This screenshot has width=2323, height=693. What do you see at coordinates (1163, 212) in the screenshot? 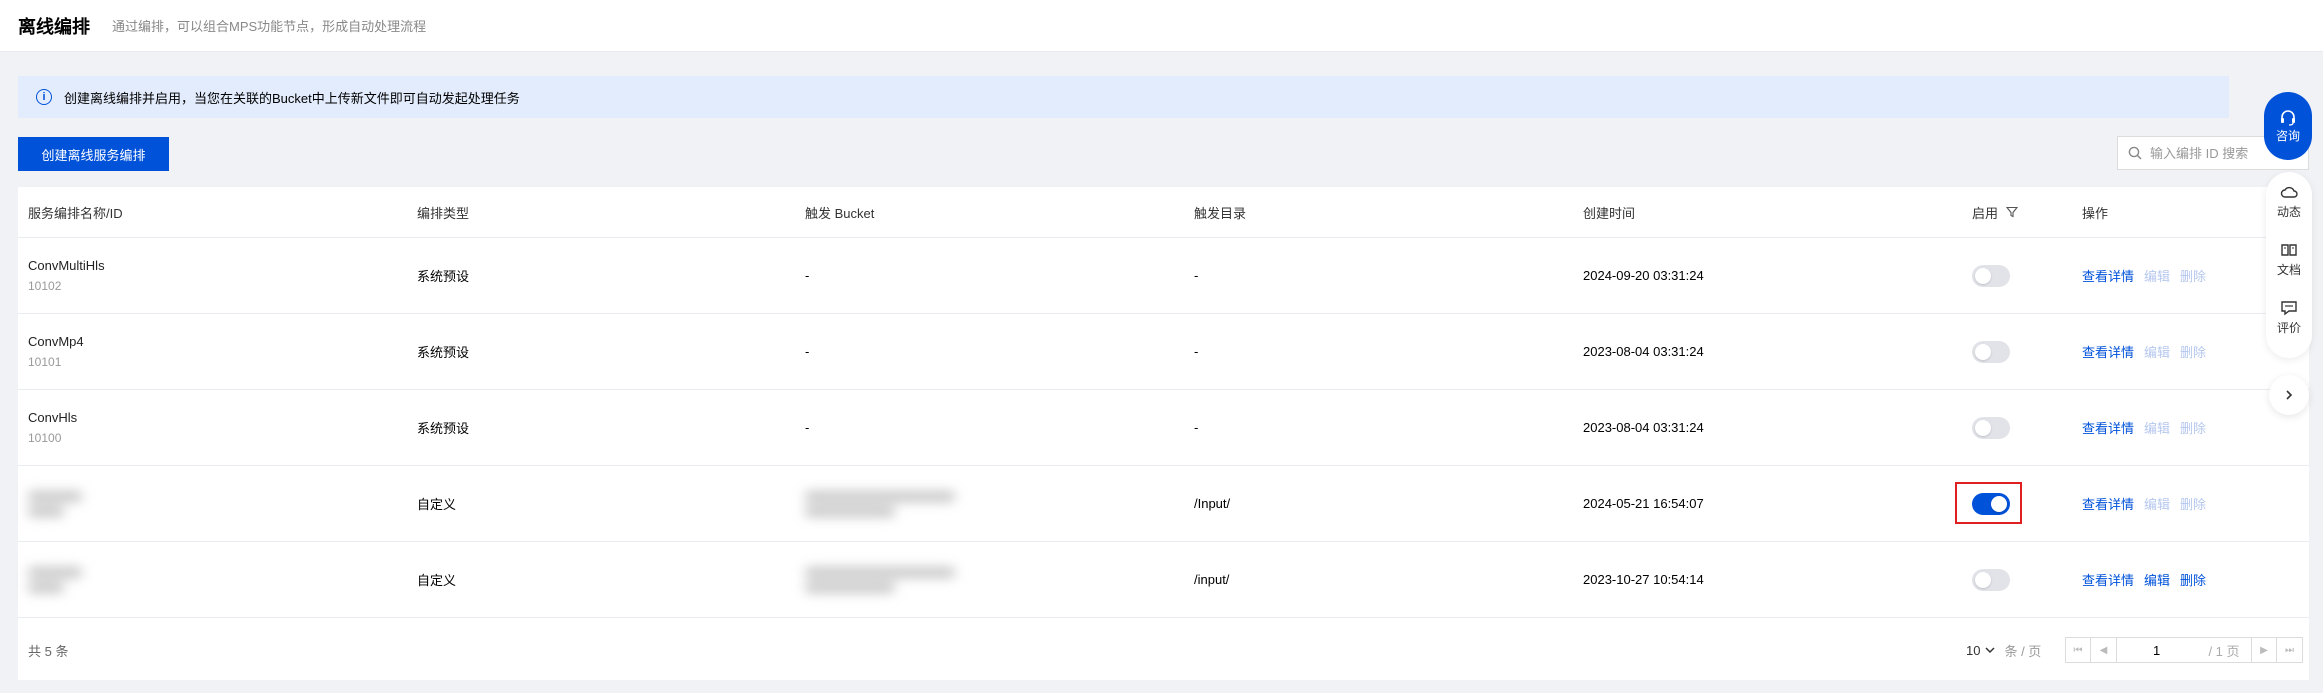
I see `table-header-row: 服务编排名称/ID 编排类型 触发 Bucket 触发目录 创建时间 启用 操作` at bounding box center [1163, 212].